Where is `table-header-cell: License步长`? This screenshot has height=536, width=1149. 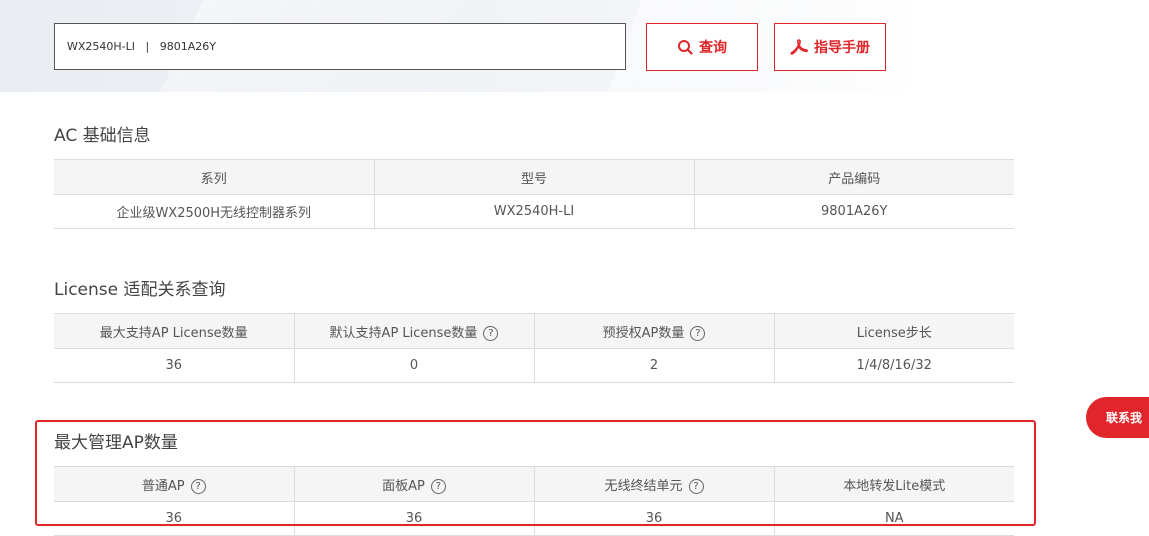 table-header-cell: License步长 is located at coordinates (893, 331).